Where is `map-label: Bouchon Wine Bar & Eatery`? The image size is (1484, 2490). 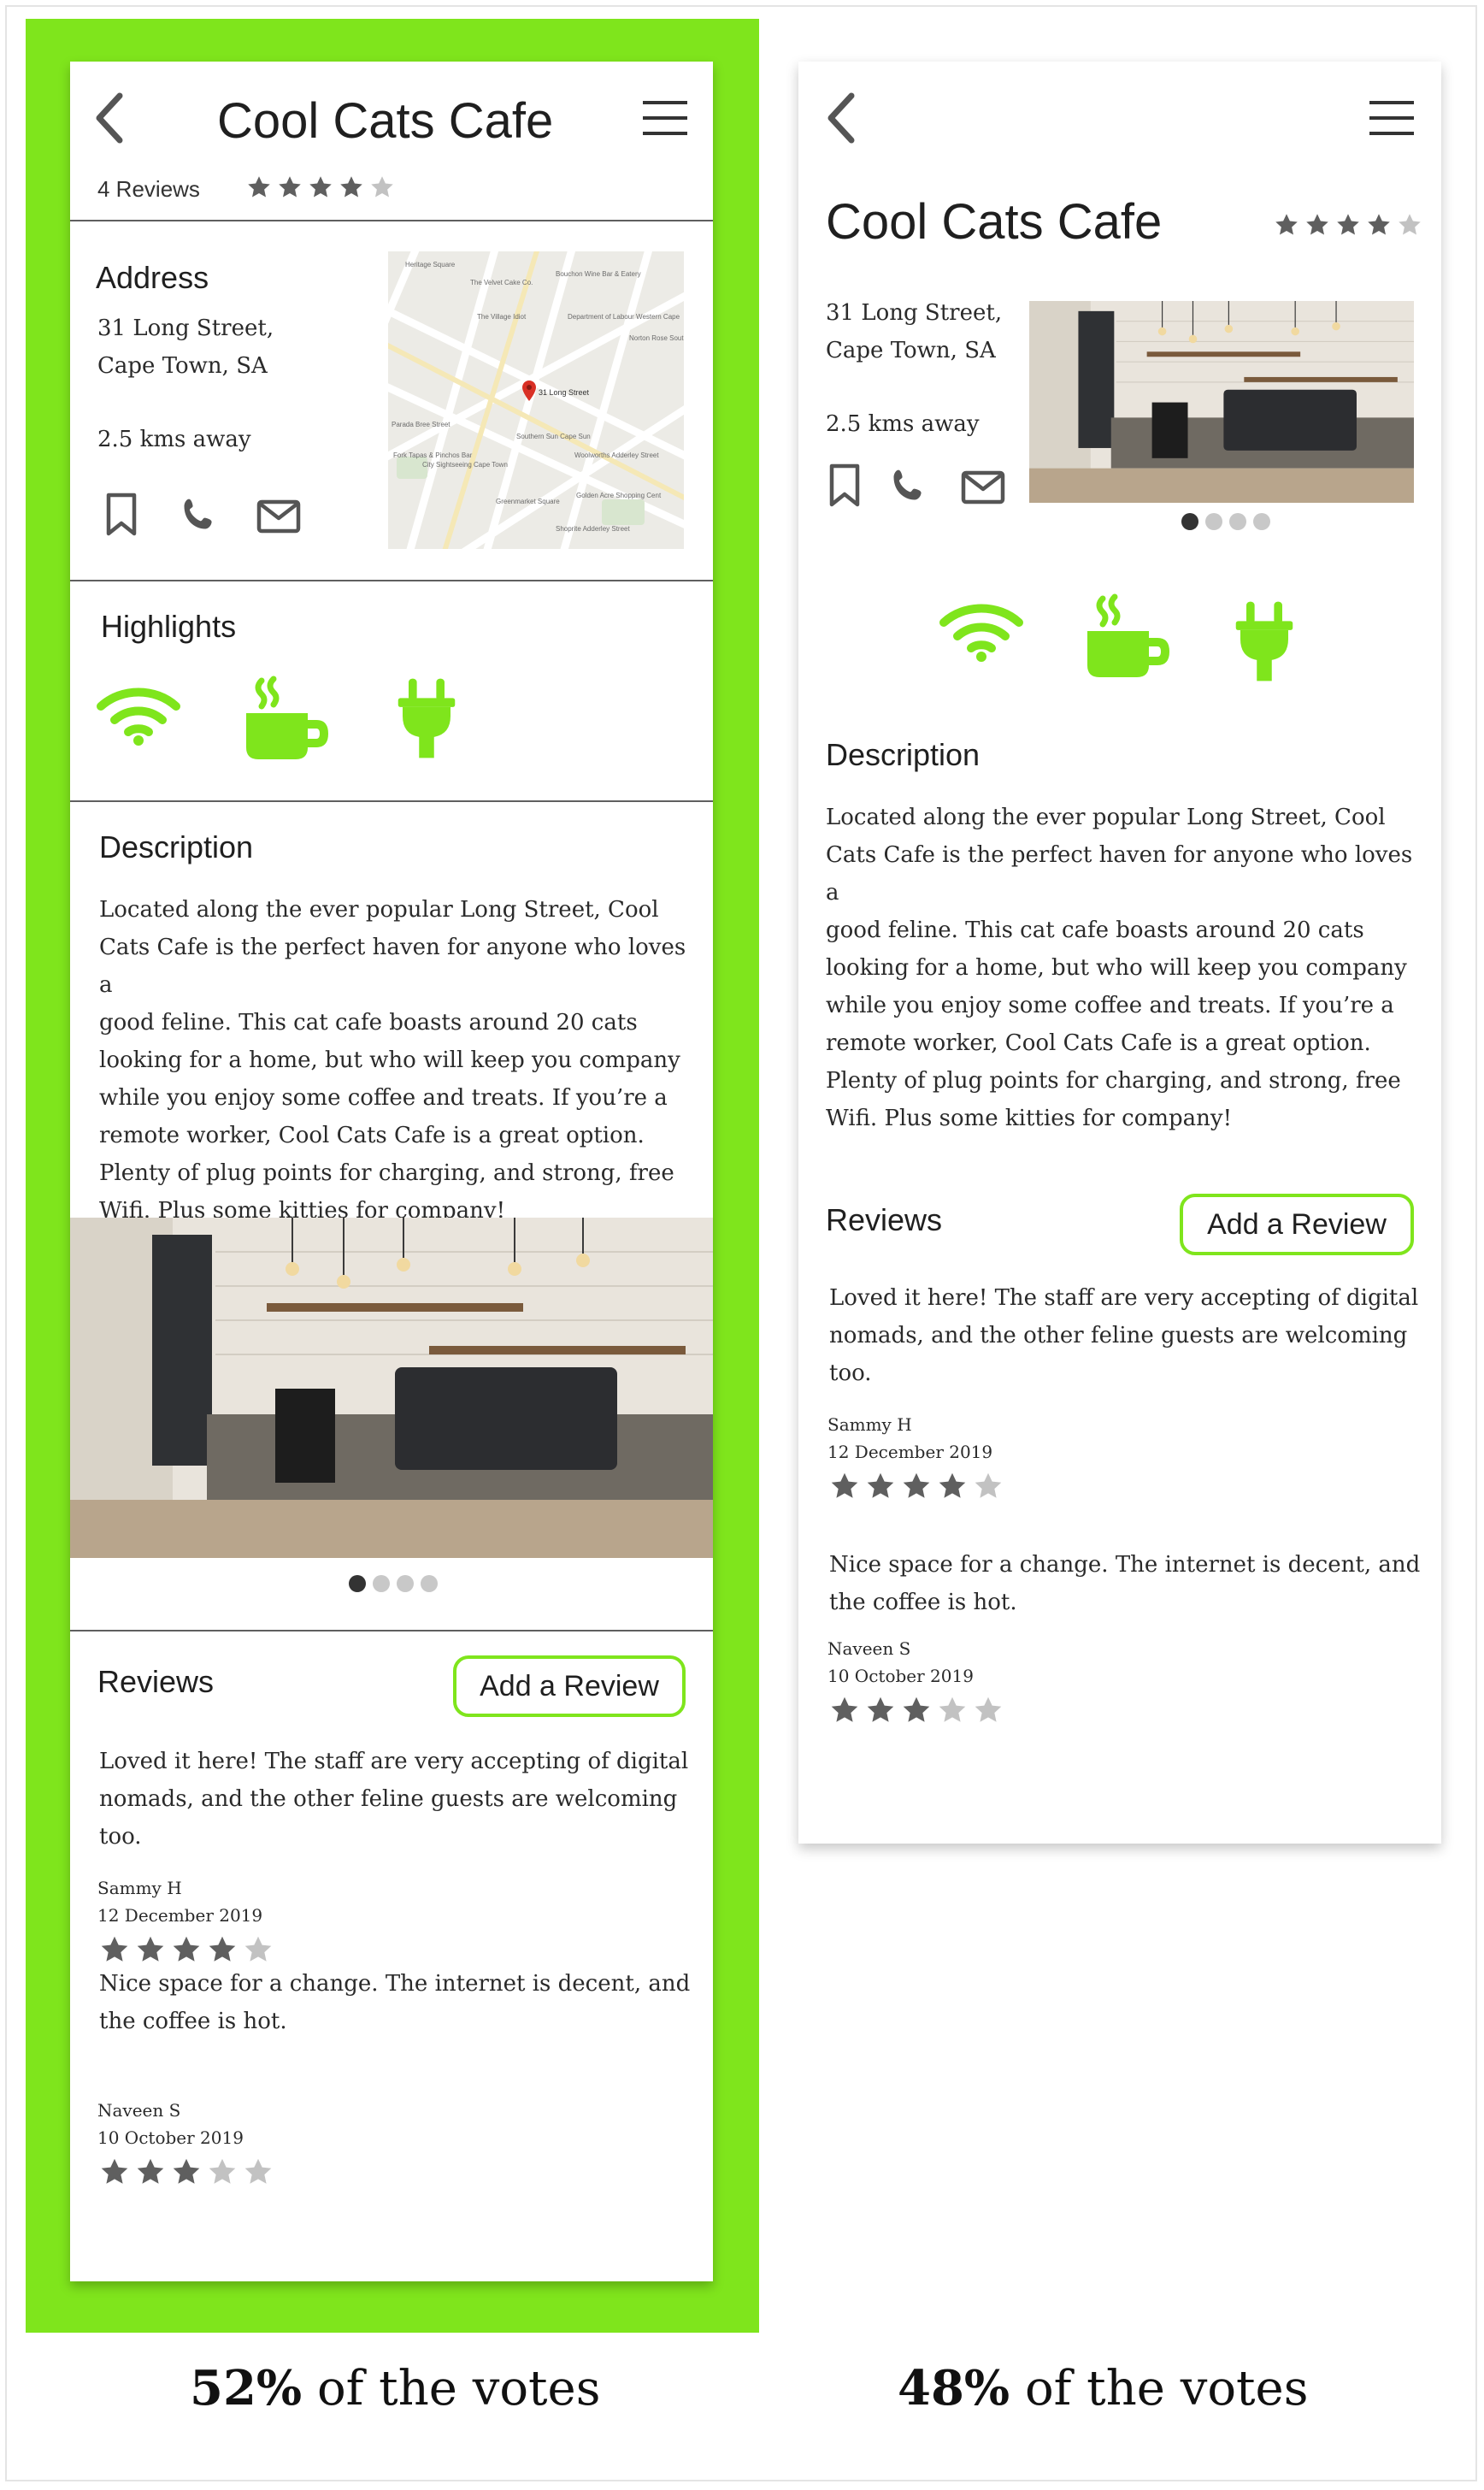 map-label: Bouchon Wine Bar & Eatery is located at coordinates (598, 273).